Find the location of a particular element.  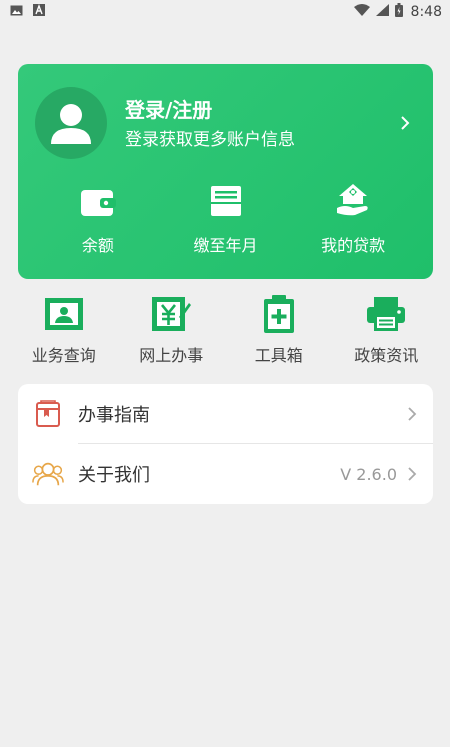

clipboard-plus-icon is located at coordinates (279, 314).